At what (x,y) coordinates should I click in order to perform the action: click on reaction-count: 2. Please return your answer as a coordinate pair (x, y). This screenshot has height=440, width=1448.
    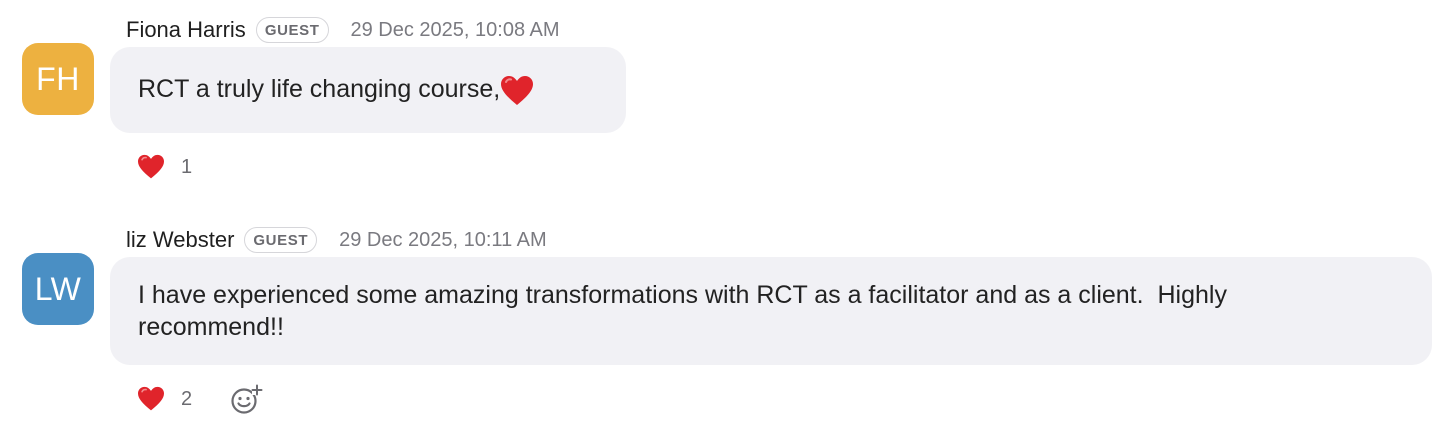
    Looking at the image, I should click on (187, 398).